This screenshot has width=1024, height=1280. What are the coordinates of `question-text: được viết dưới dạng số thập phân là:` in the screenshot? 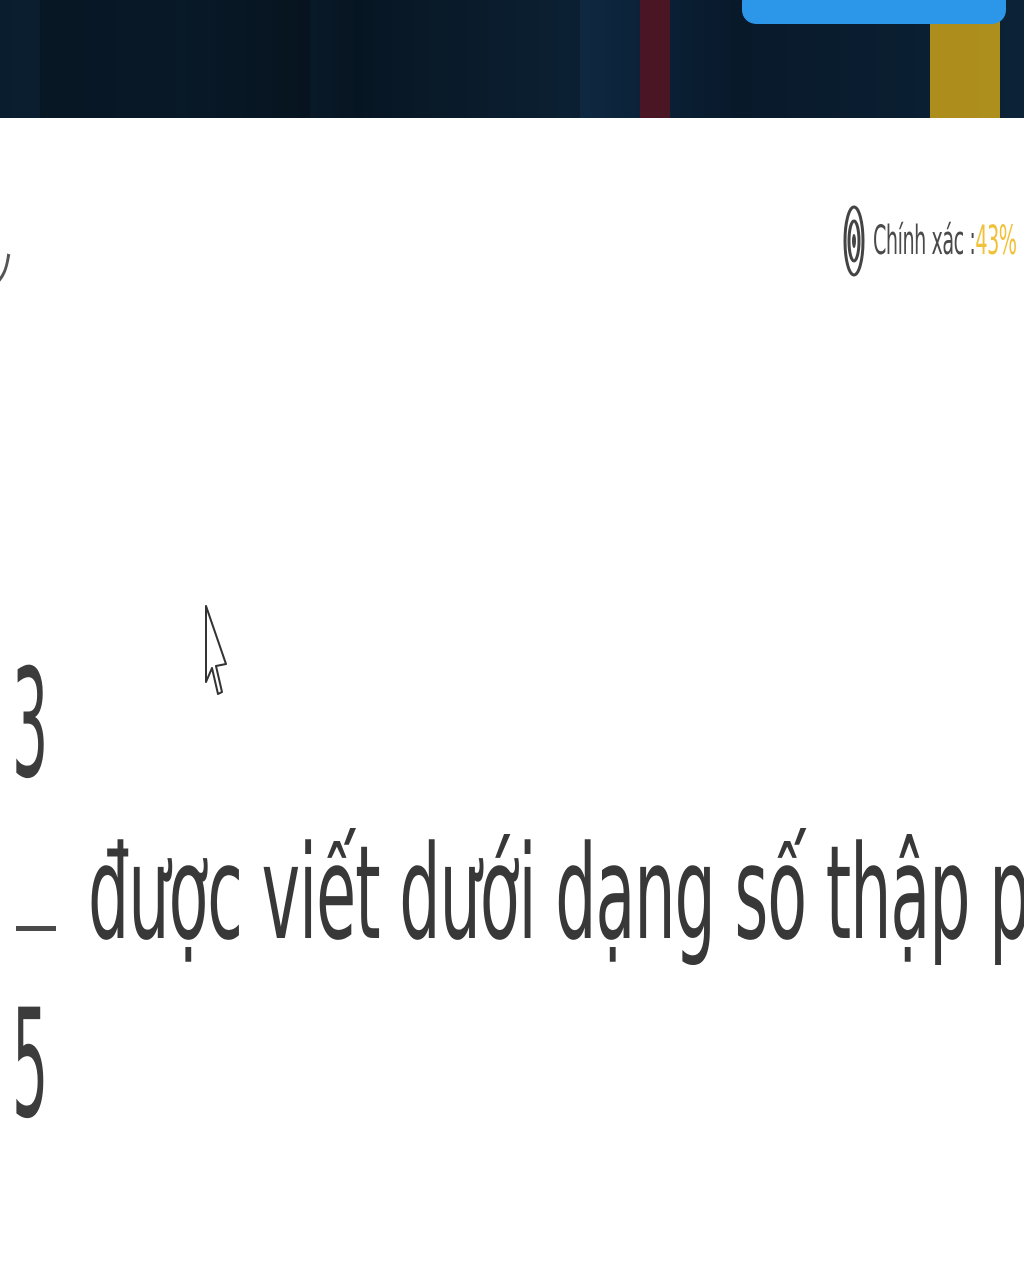 It's located at (556, 893).